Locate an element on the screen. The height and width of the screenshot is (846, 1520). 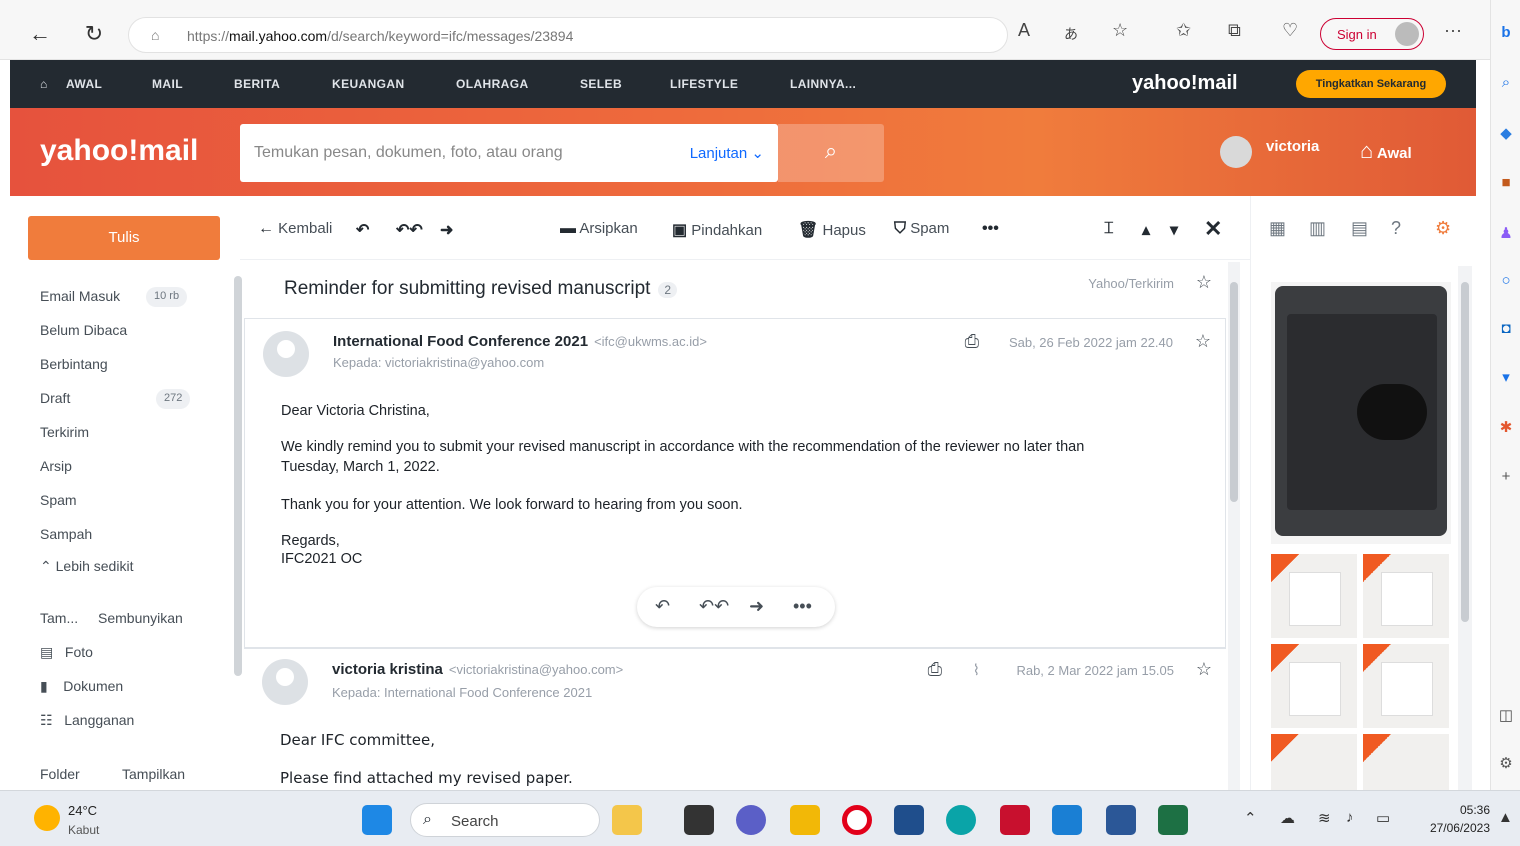
view-photos: ▤ Foto is located at coordinates (66, 652).